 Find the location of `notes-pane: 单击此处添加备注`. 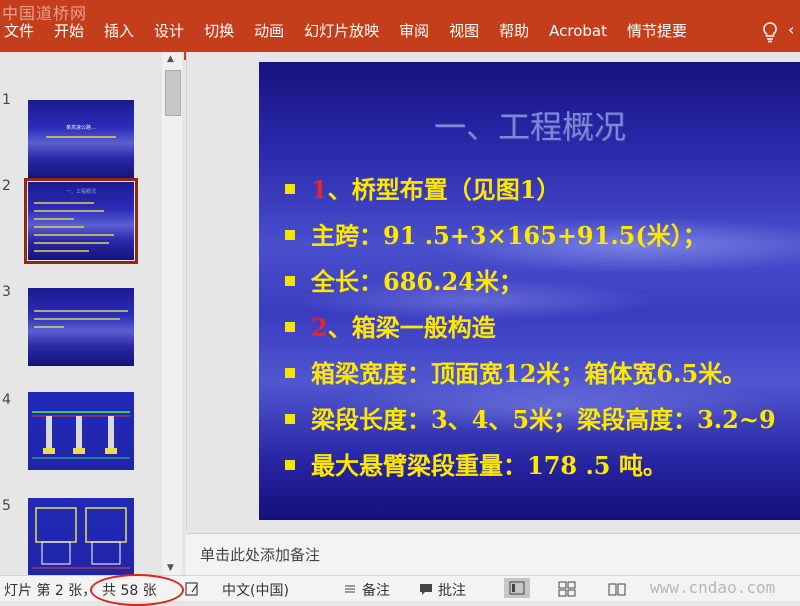

notes-pane: 单击此处添加备注 is located at coordinates (493, 554).